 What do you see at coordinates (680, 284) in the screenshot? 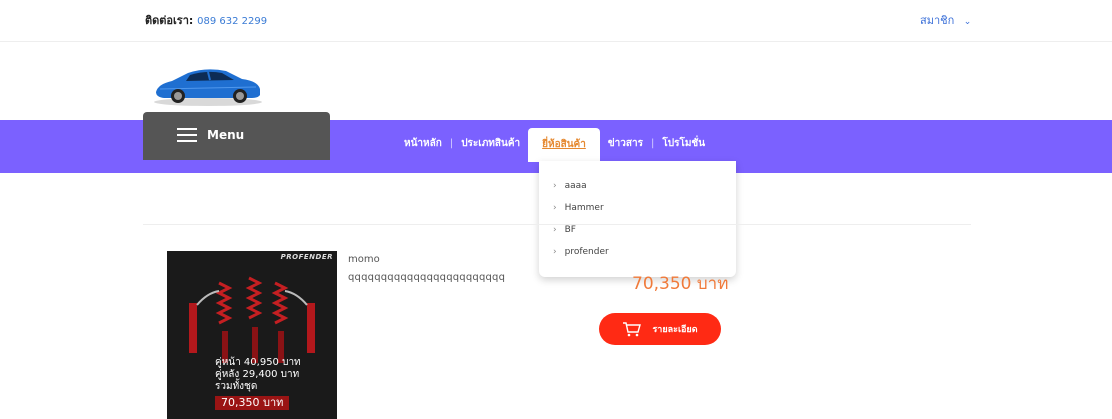
I see `product-price: 70,350 บาท` at bounding box center [680, 284].